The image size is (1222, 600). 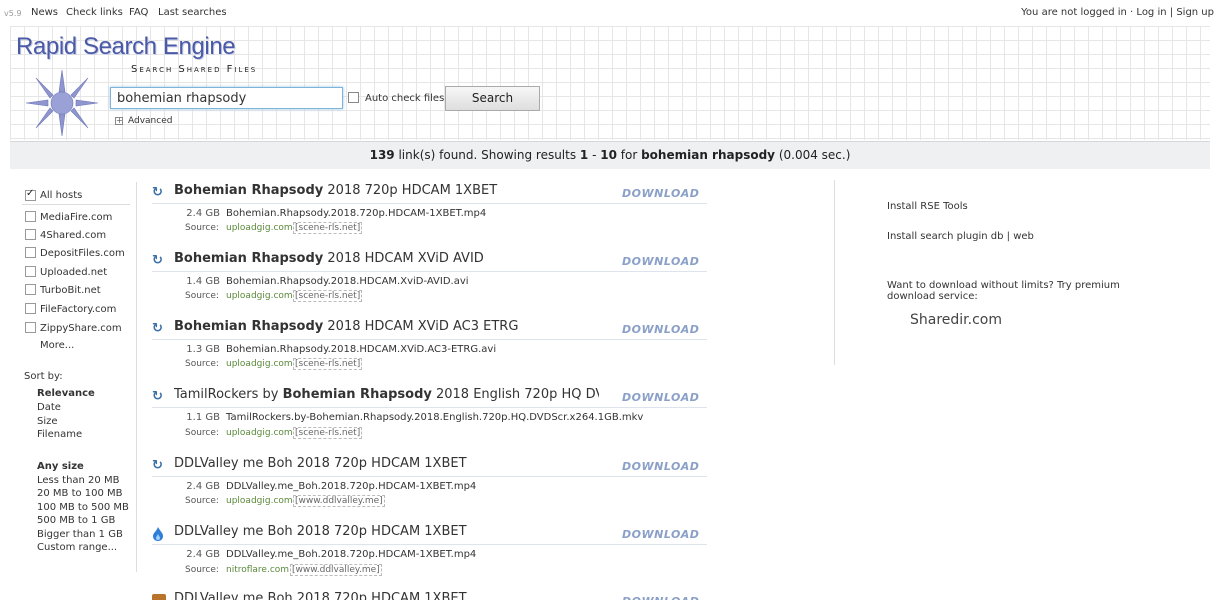 I want to click on host-checkbox-depositfiles, so click(x=30, y=252).